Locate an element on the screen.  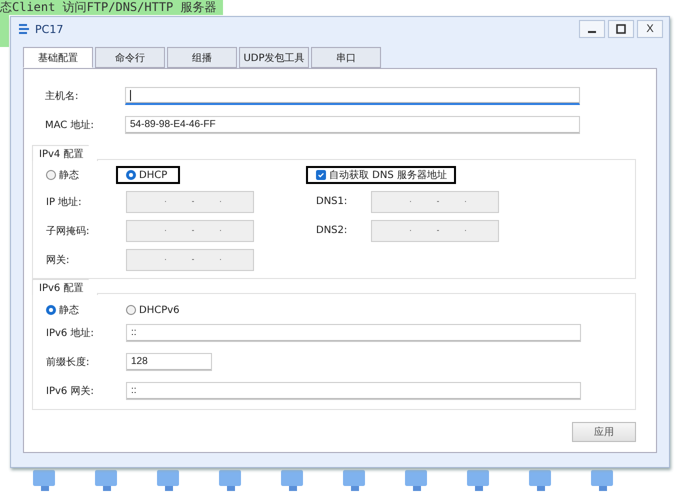
field-label: 网关: is located at coordinates (58, 260).